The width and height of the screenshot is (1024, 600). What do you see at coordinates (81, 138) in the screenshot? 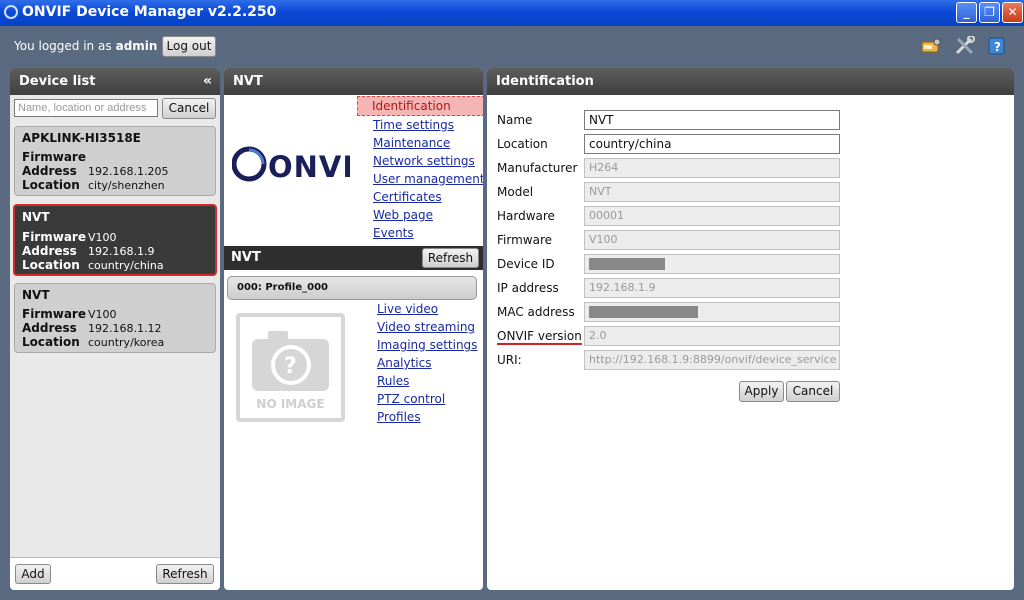
I see `device-name: APKLINK-HI3518E` at bounding box center [81, 138].